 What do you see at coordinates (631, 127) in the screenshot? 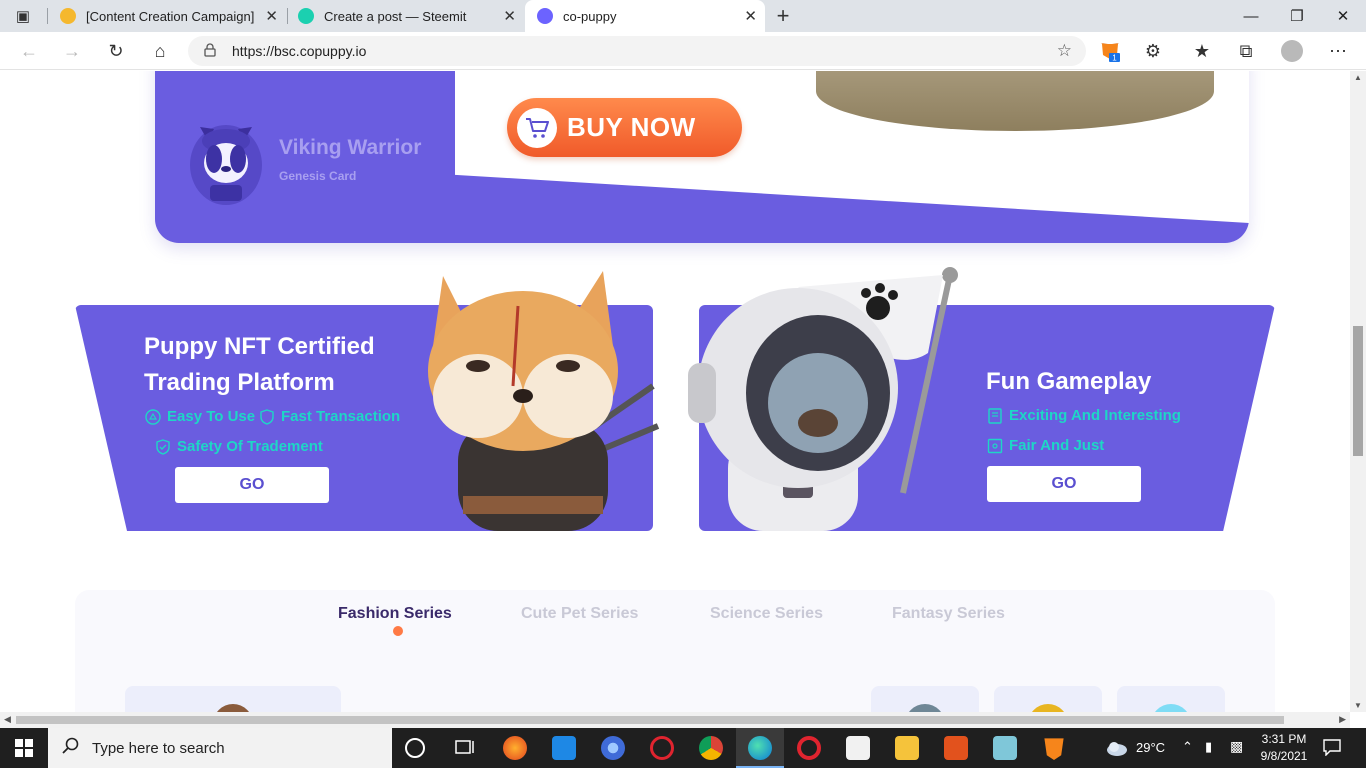
I see `buy-now-label: BUY NOW` at bounding box center [631, 127].